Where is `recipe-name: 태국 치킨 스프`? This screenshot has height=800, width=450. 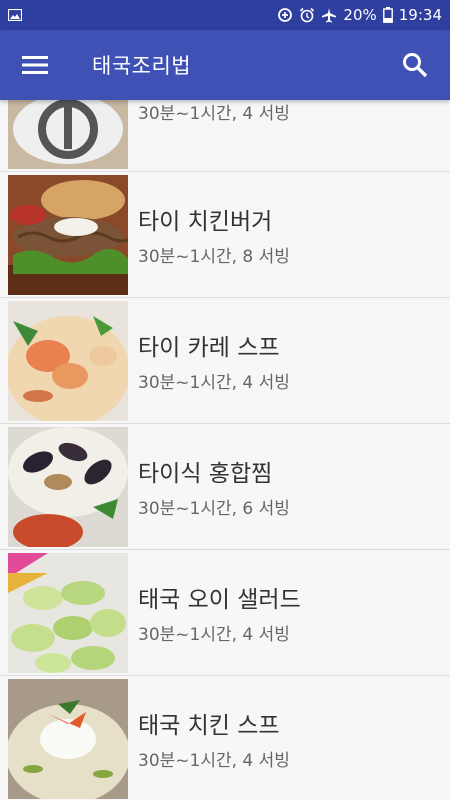 recipe-name: 태국 치킨 스프 is located at coordinates (209, 726).